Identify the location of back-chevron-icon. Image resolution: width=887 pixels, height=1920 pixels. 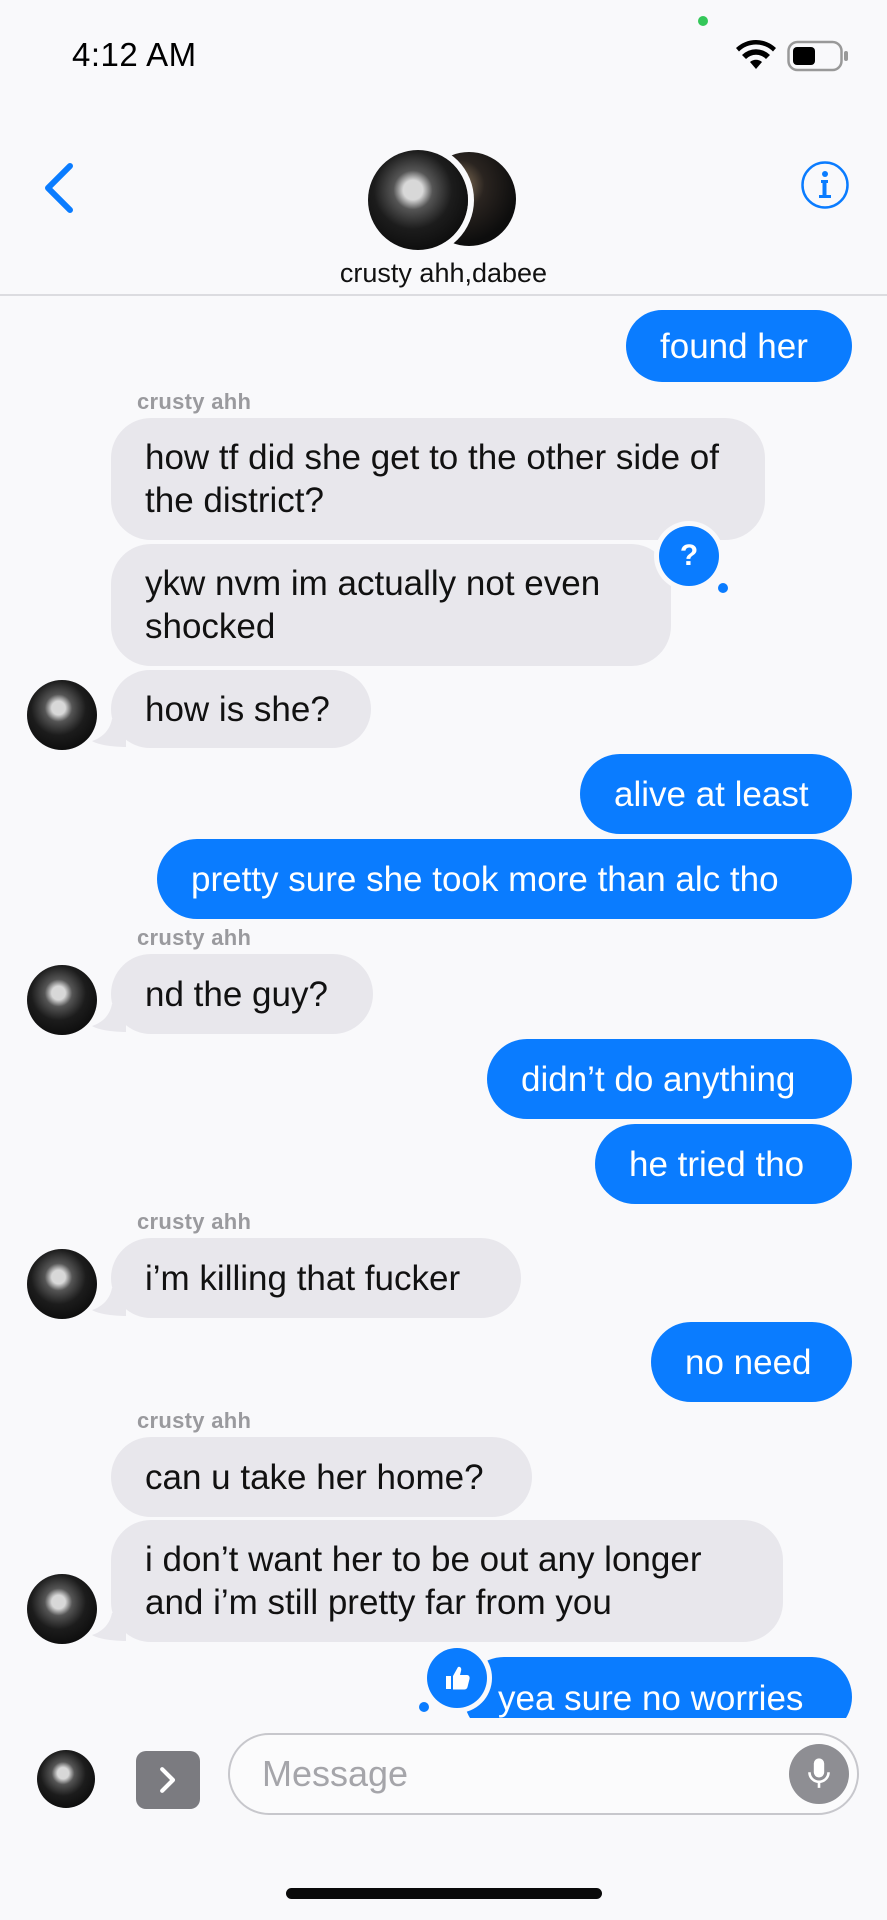
(58, 188).